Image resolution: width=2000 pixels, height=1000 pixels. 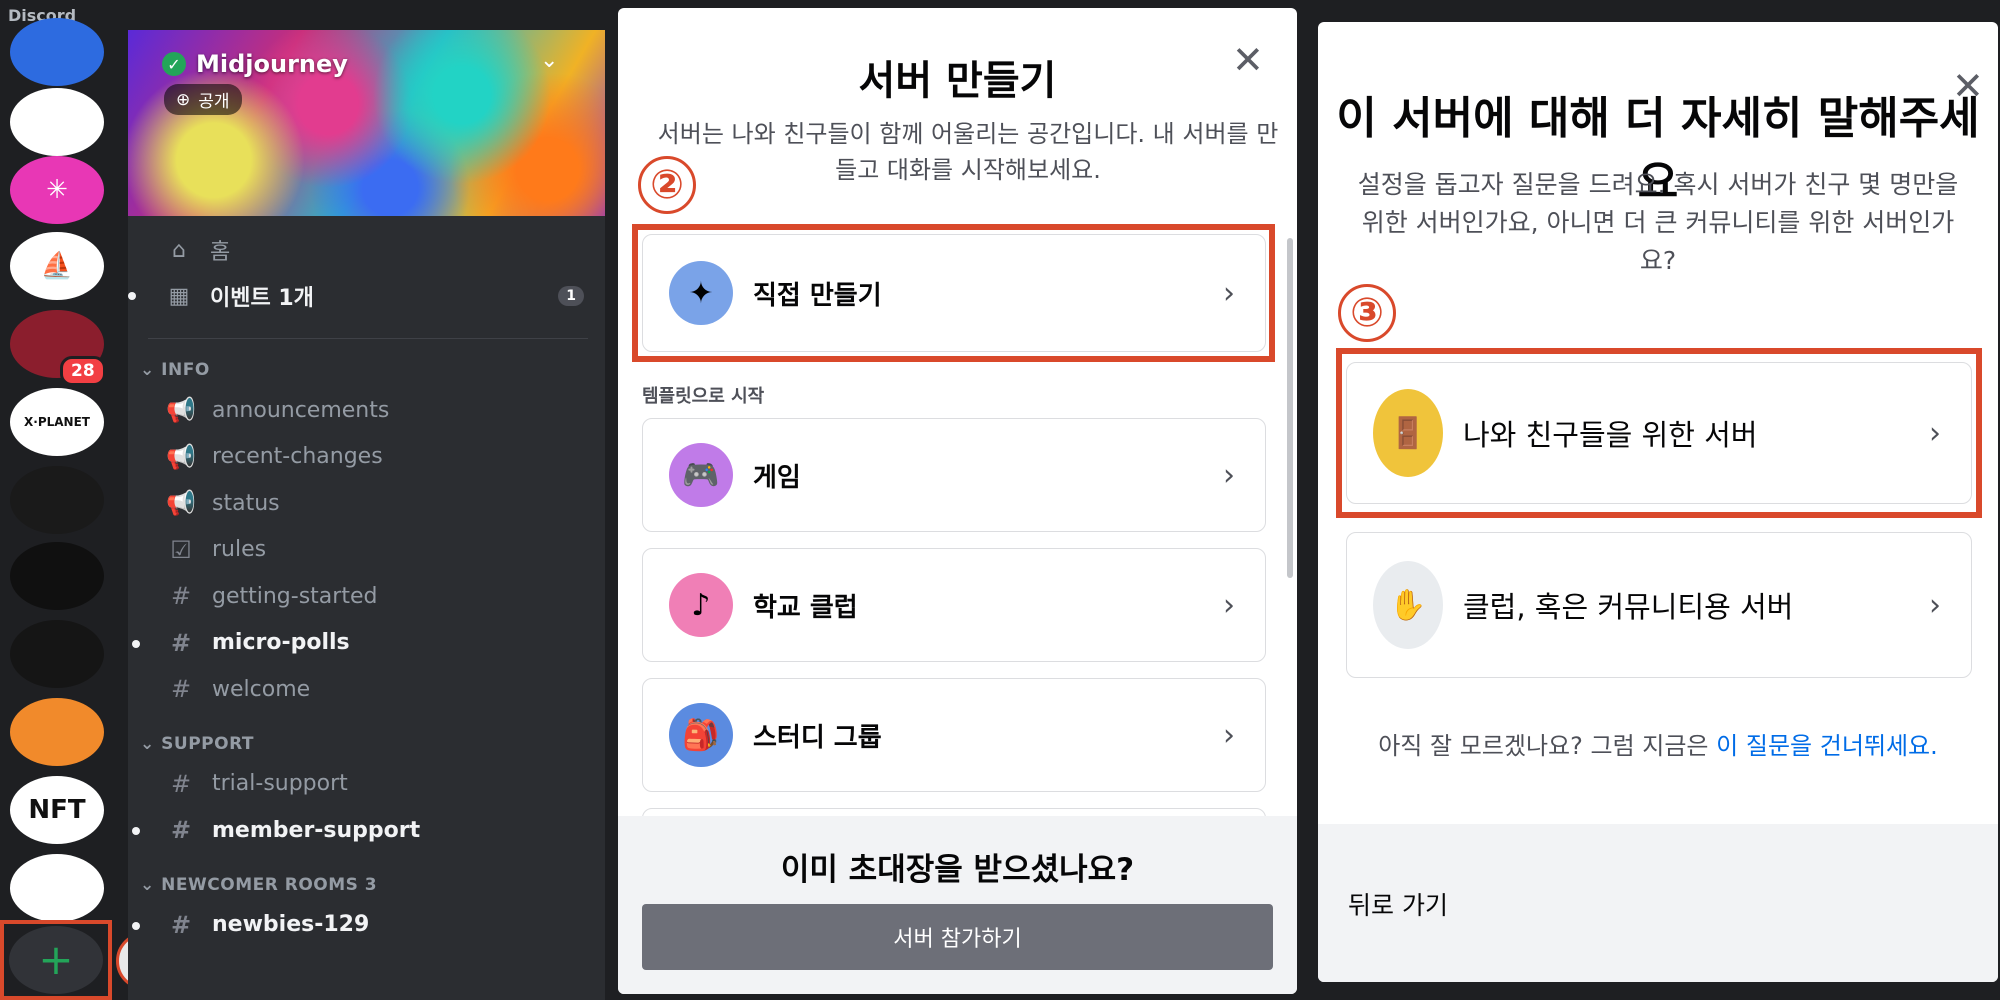 I want to click on add-server-highlight: +, so click(x=56, y=960).